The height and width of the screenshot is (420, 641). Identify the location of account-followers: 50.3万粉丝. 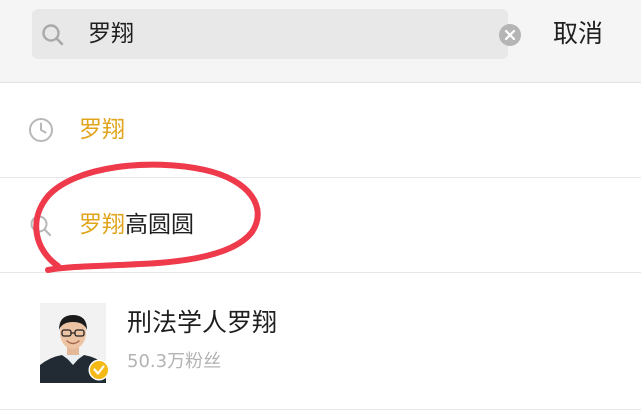
(174, 361).